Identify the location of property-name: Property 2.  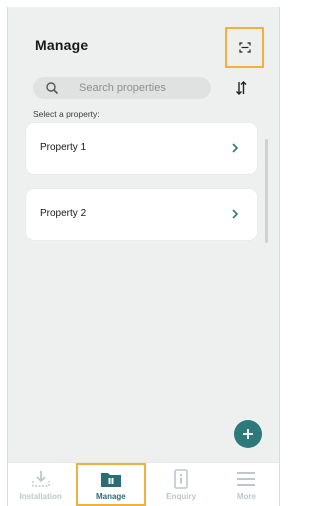
(63, 213).